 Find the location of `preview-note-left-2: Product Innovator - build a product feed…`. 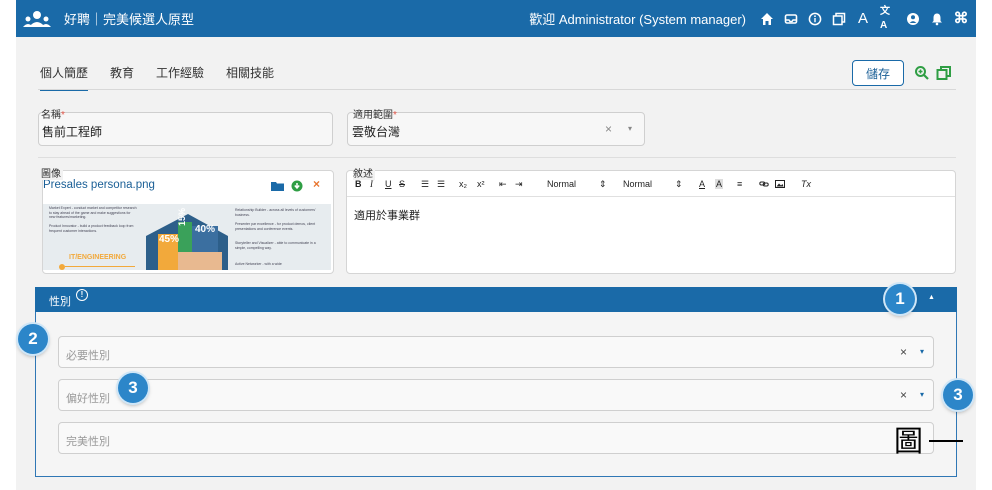

preview-note-left-2: Product Innovator - build a product feed… is located at coordinates (91, 228).